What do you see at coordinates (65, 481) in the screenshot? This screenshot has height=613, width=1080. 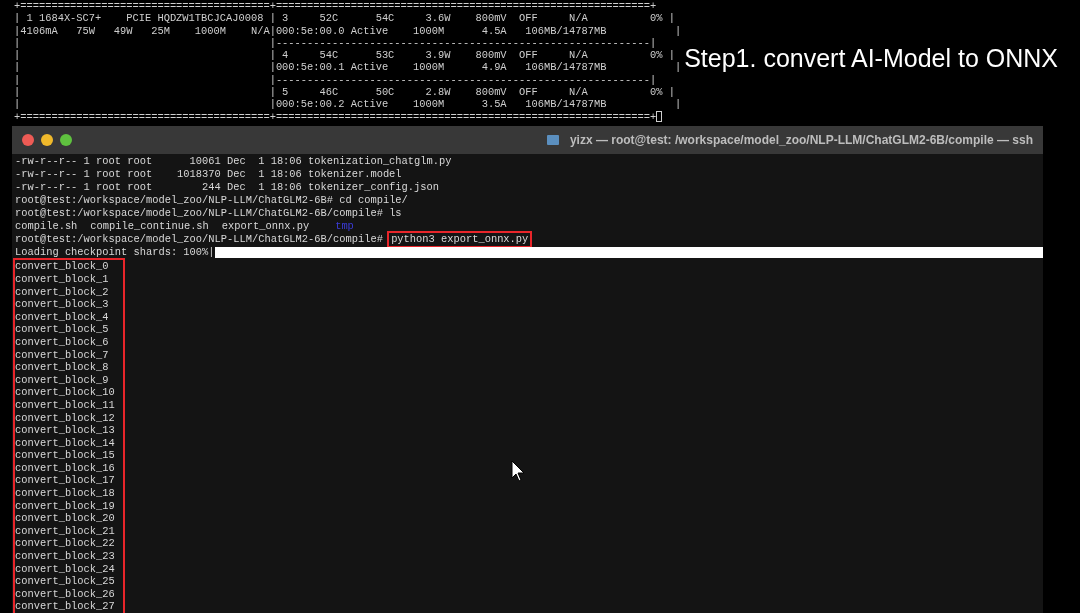 I see `terminal-line: convert_block_17` at bounding box center [65, 481].